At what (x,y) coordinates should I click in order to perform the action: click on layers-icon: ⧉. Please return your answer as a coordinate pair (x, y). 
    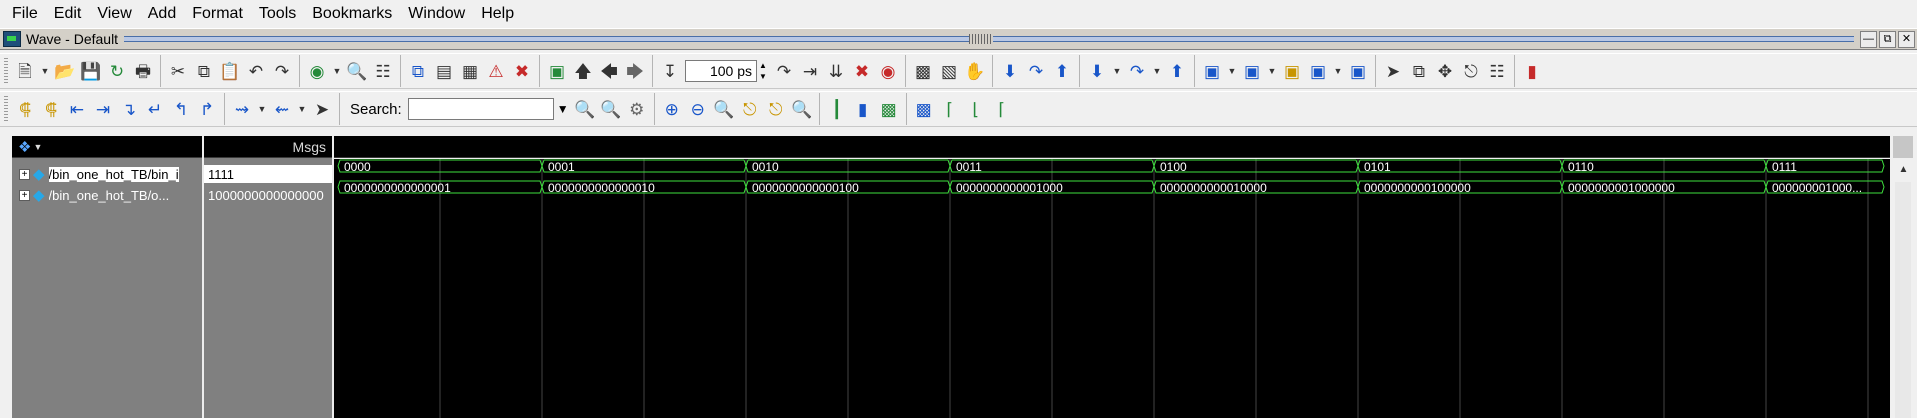
    Looking at the image, I should click on (418, 71).